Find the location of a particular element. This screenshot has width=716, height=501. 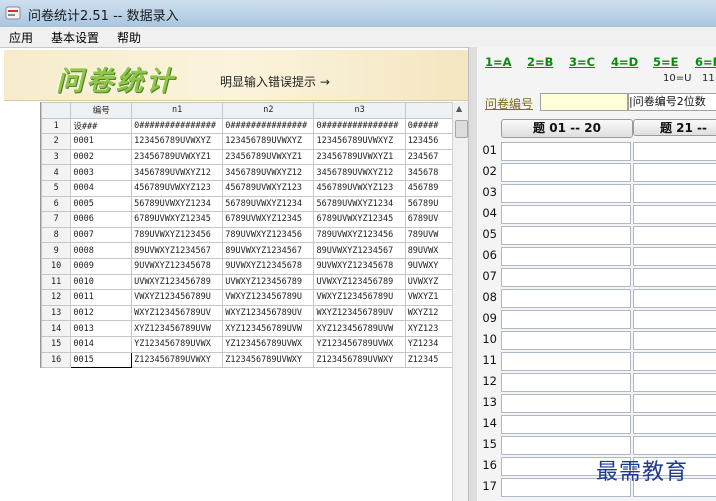

table-cell: 0008 is located at coordinates (101, 250).